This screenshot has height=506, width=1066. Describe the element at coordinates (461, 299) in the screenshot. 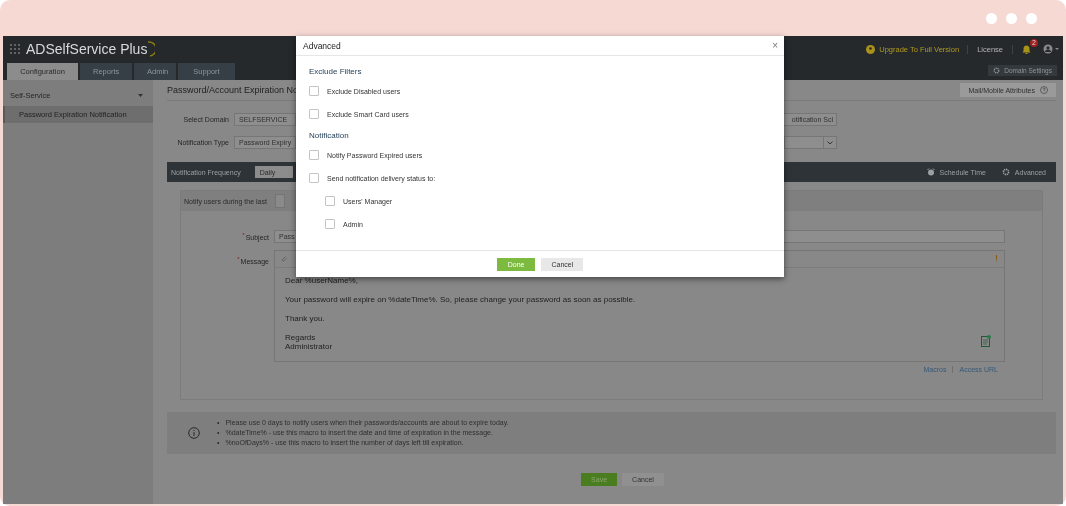

I see `message-paragraph: Your password will expire on %dateTime%. So, please change your password as soon as possible.` at that location.